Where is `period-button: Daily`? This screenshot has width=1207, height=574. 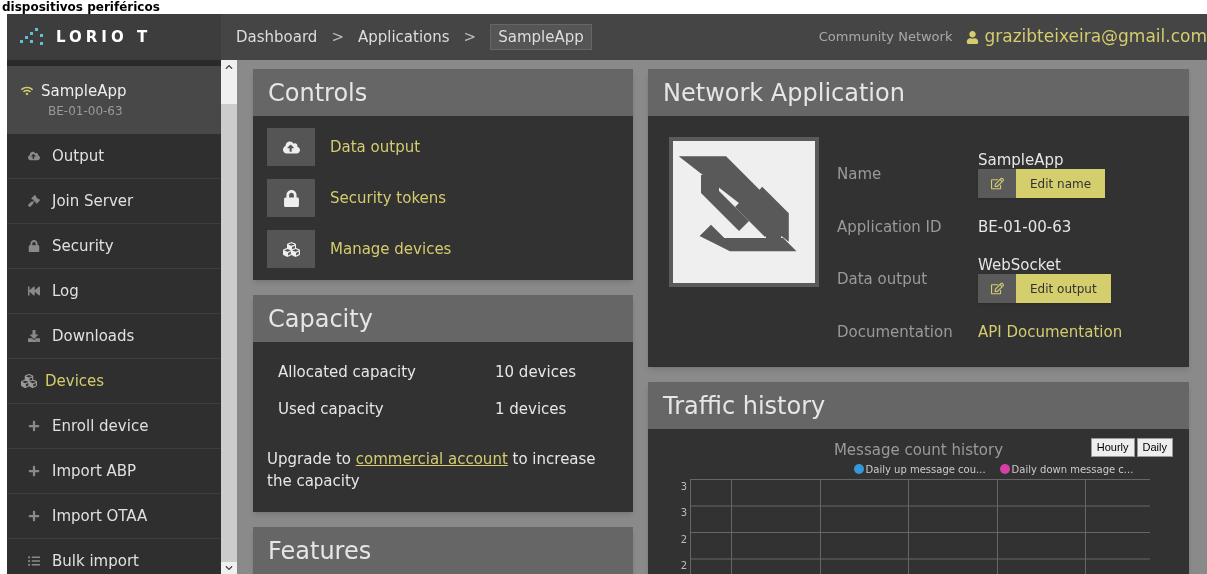
period-button: Daily is located at coordinates (1154, 447).